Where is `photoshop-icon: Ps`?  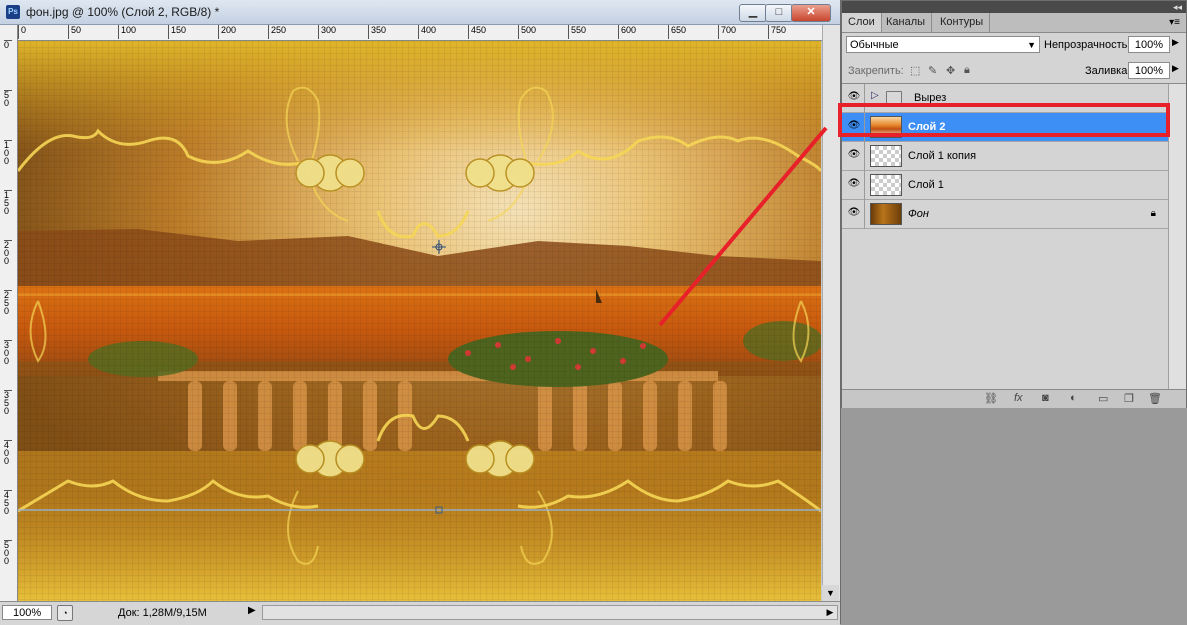 photoshop-icon: Ps is located at coordinates (13, 12).